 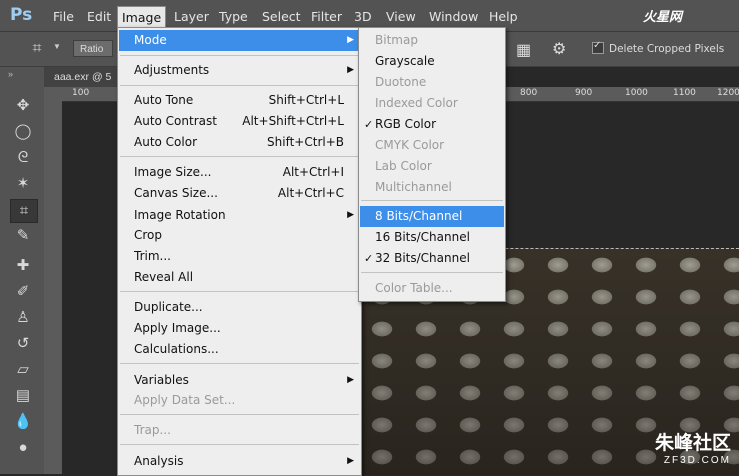 I want to click on mode-item-bitmap: Bitmap, so click(x=432, y=40).